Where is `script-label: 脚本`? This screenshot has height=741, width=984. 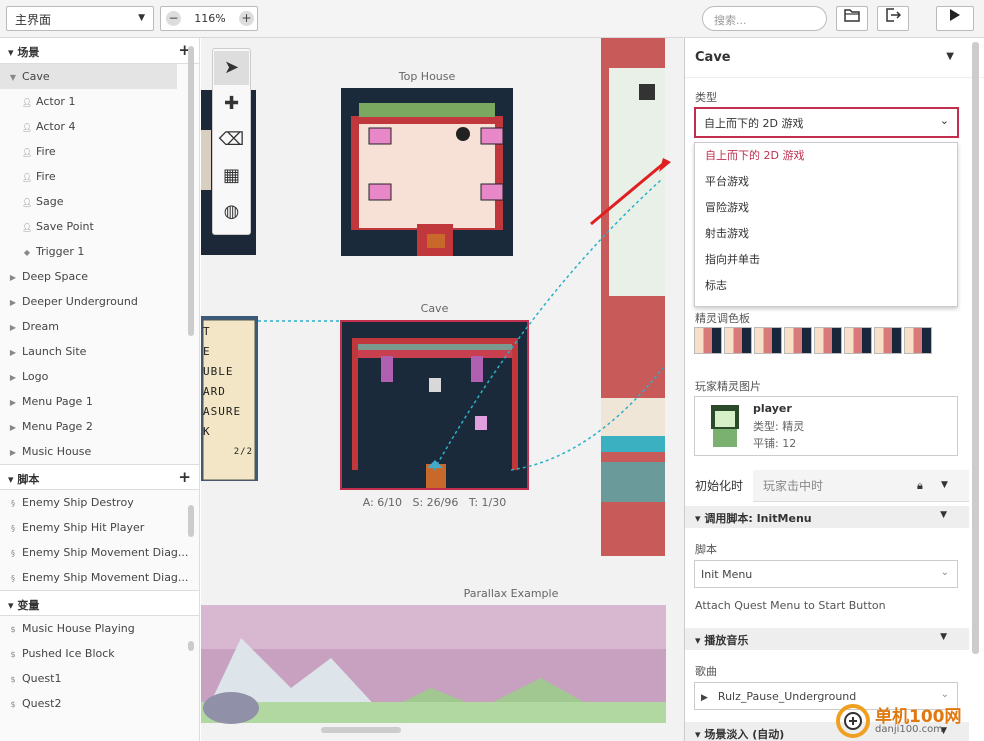
script-label: 脚本 is located at coordinates (706, 549).